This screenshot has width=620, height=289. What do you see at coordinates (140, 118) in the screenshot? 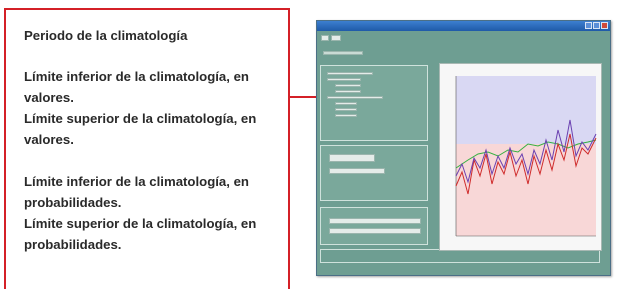
I see `callout-upper-value-a: Límite superior de la climatología, en` at bounding box center [140, 118].